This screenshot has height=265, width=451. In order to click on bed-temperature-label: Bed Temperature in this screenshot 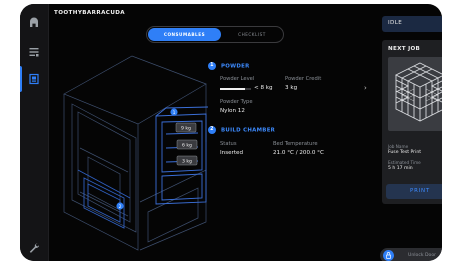, I will do `click(295, 144)`.